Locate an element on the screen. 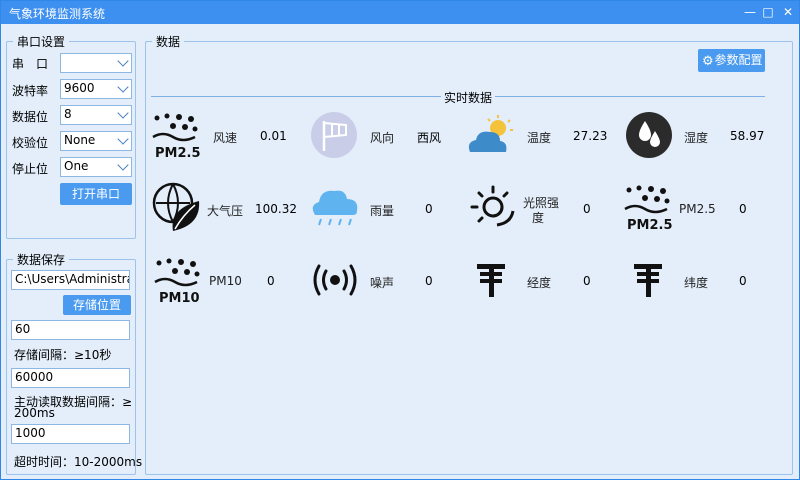 Image resolution: width=800 pixels, height=480 pixels. data-save-legend: 数据保存 is located at coordinates (41, 260).